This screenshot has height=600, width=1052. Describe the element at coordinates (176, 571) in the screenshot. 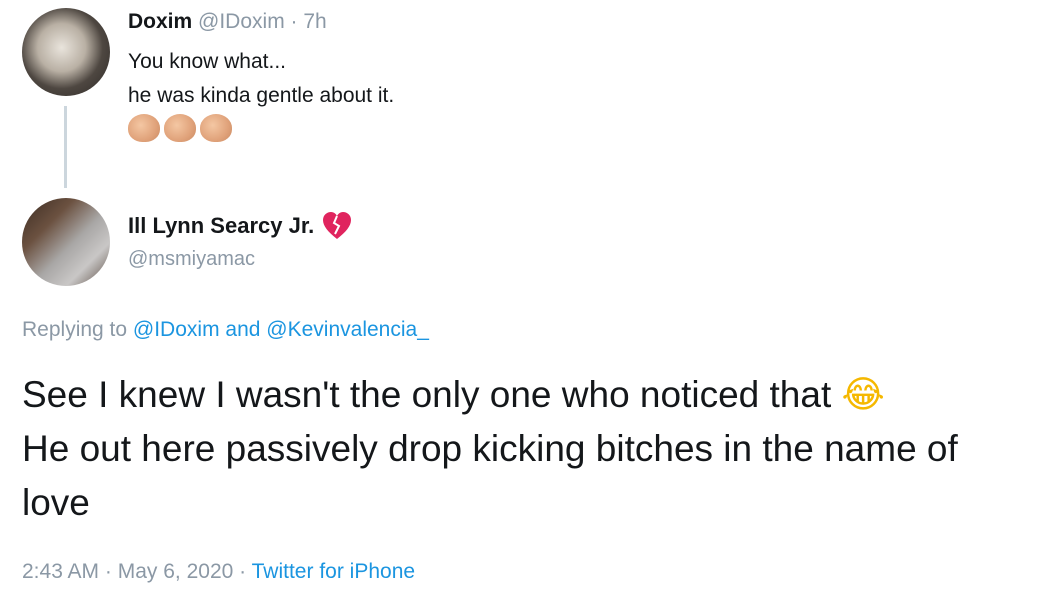

I see `tweet-date: May 6, 2020` at that location.